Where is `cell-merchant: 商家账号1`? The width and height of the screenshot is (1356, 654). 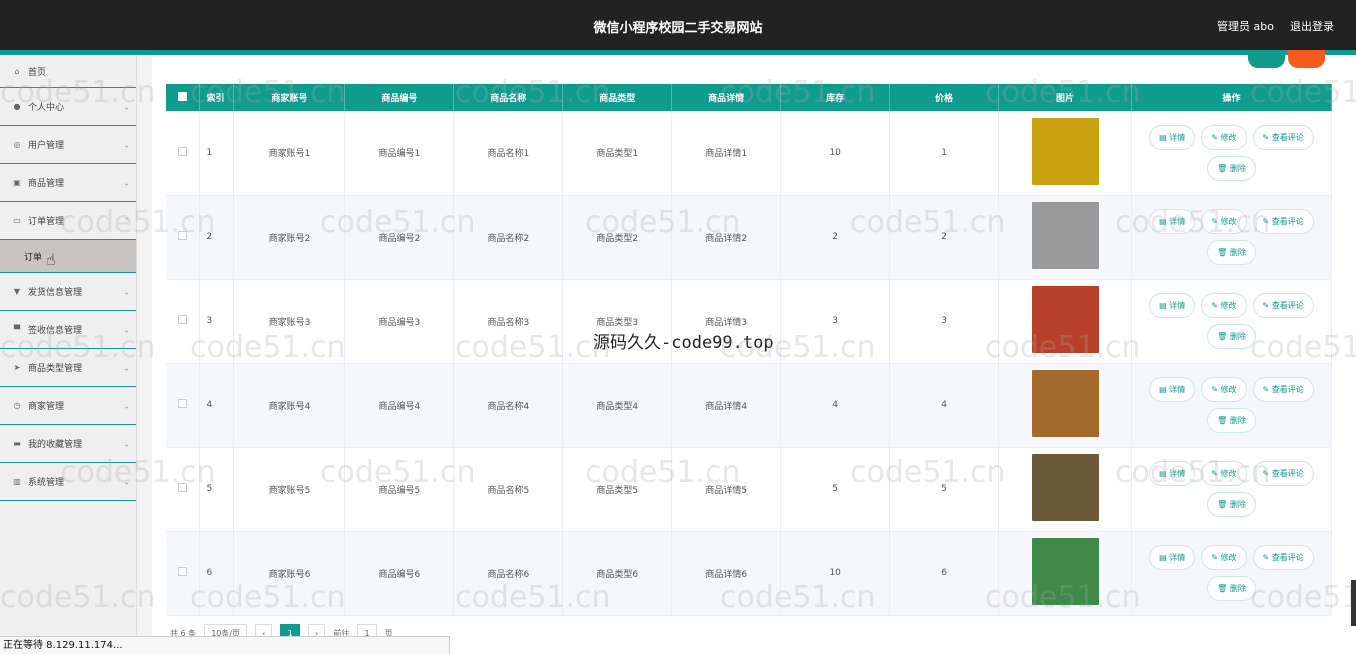
cell-merchant: 商家账号1 is located at coordinates (289, 153).